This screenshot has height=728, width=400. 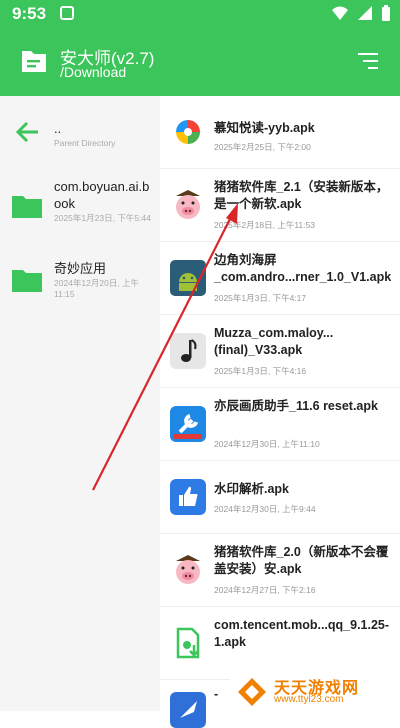 What do you see at coordinates (309, 699) in the screenshot?
I see `watermark-url: www.ttyl23.com` at bounding box center [309, 699].